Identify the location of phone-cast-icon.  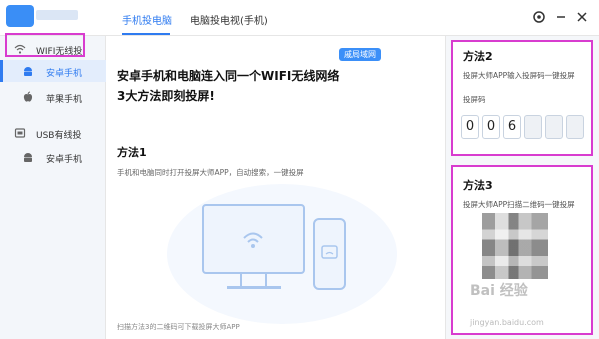
(329, 252).